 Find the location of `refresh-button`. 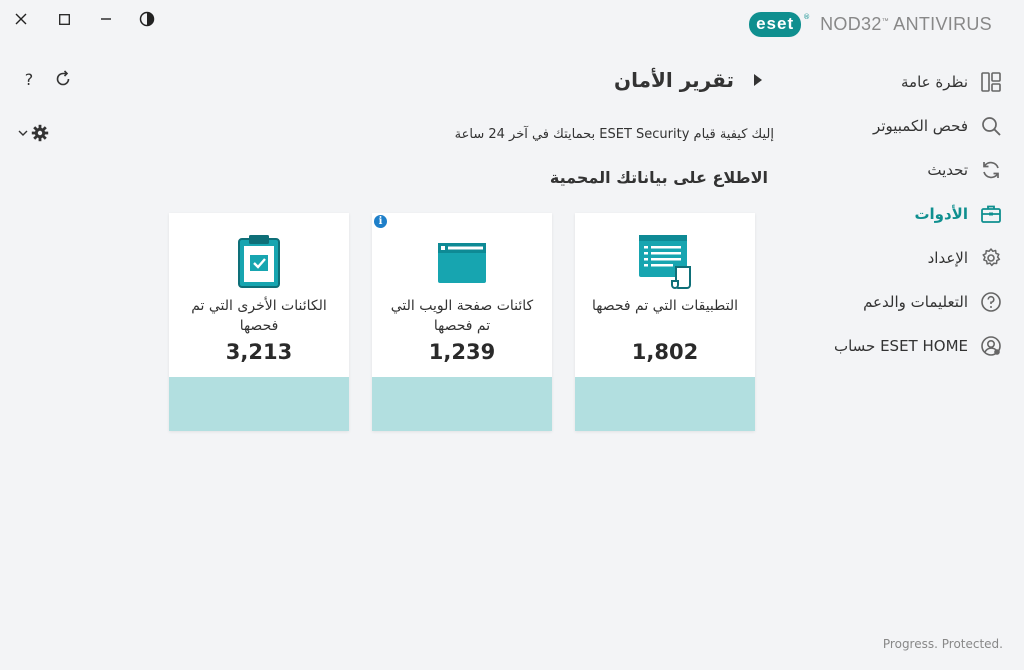

refresh-button is located at coordinates (63, 79).